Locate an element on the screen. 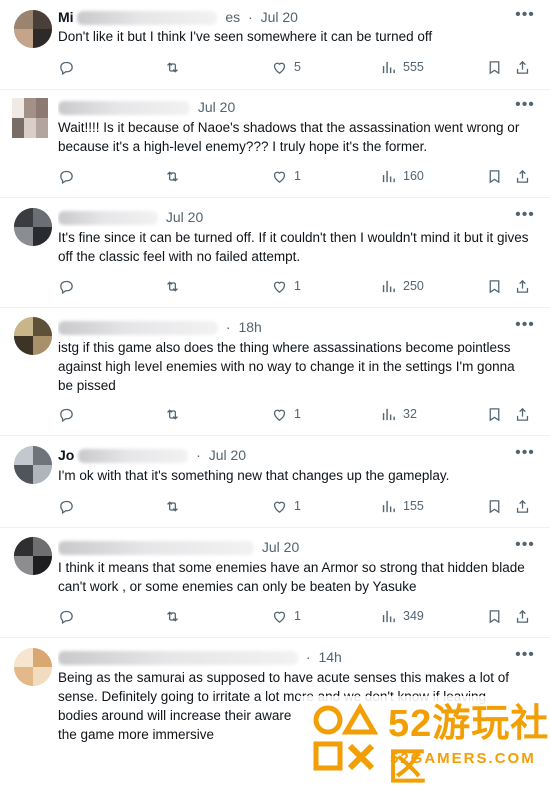 Image resolution: width=550 pixels, height=790 pixels. author-name: Jo is located at coordinates (66, 455).